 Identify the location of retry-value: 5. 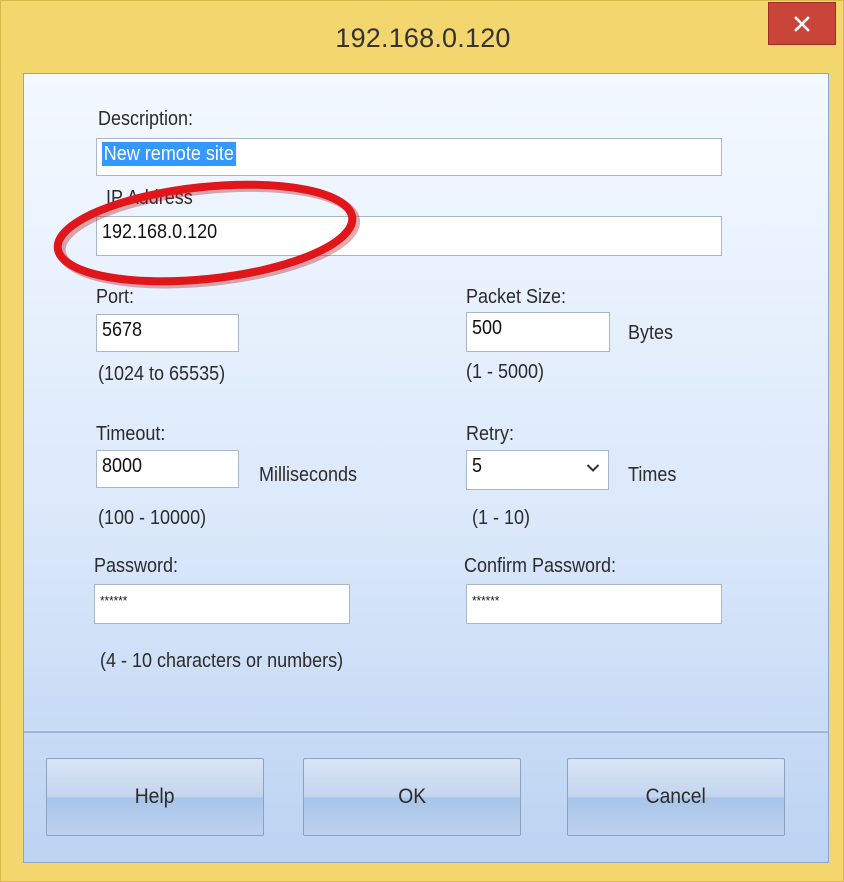
(477, 466).